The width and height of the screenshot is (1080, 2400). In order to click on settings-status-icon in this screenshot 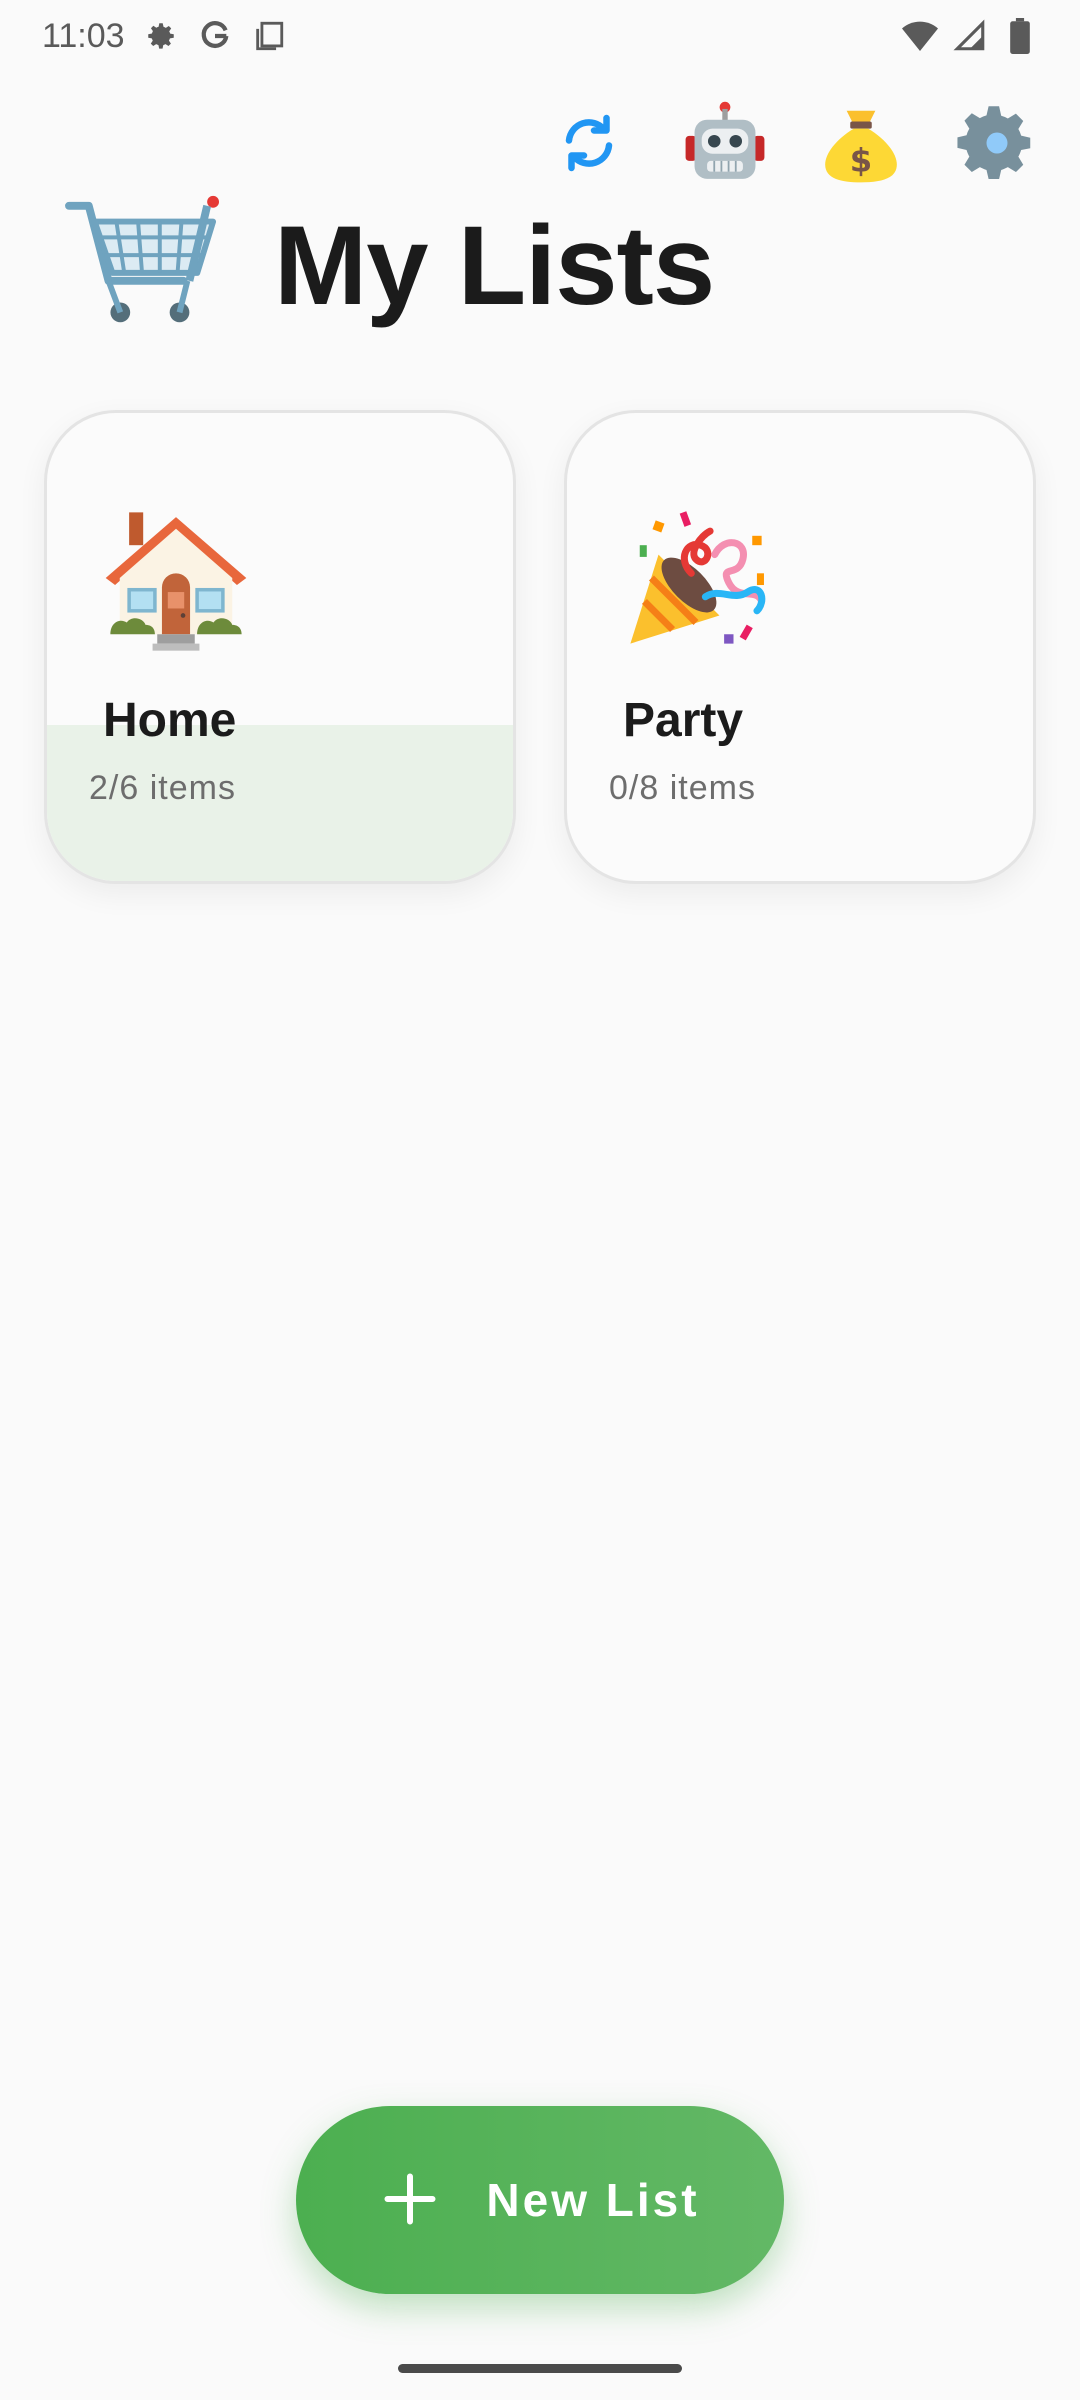, I will do `click(161, 36)`.